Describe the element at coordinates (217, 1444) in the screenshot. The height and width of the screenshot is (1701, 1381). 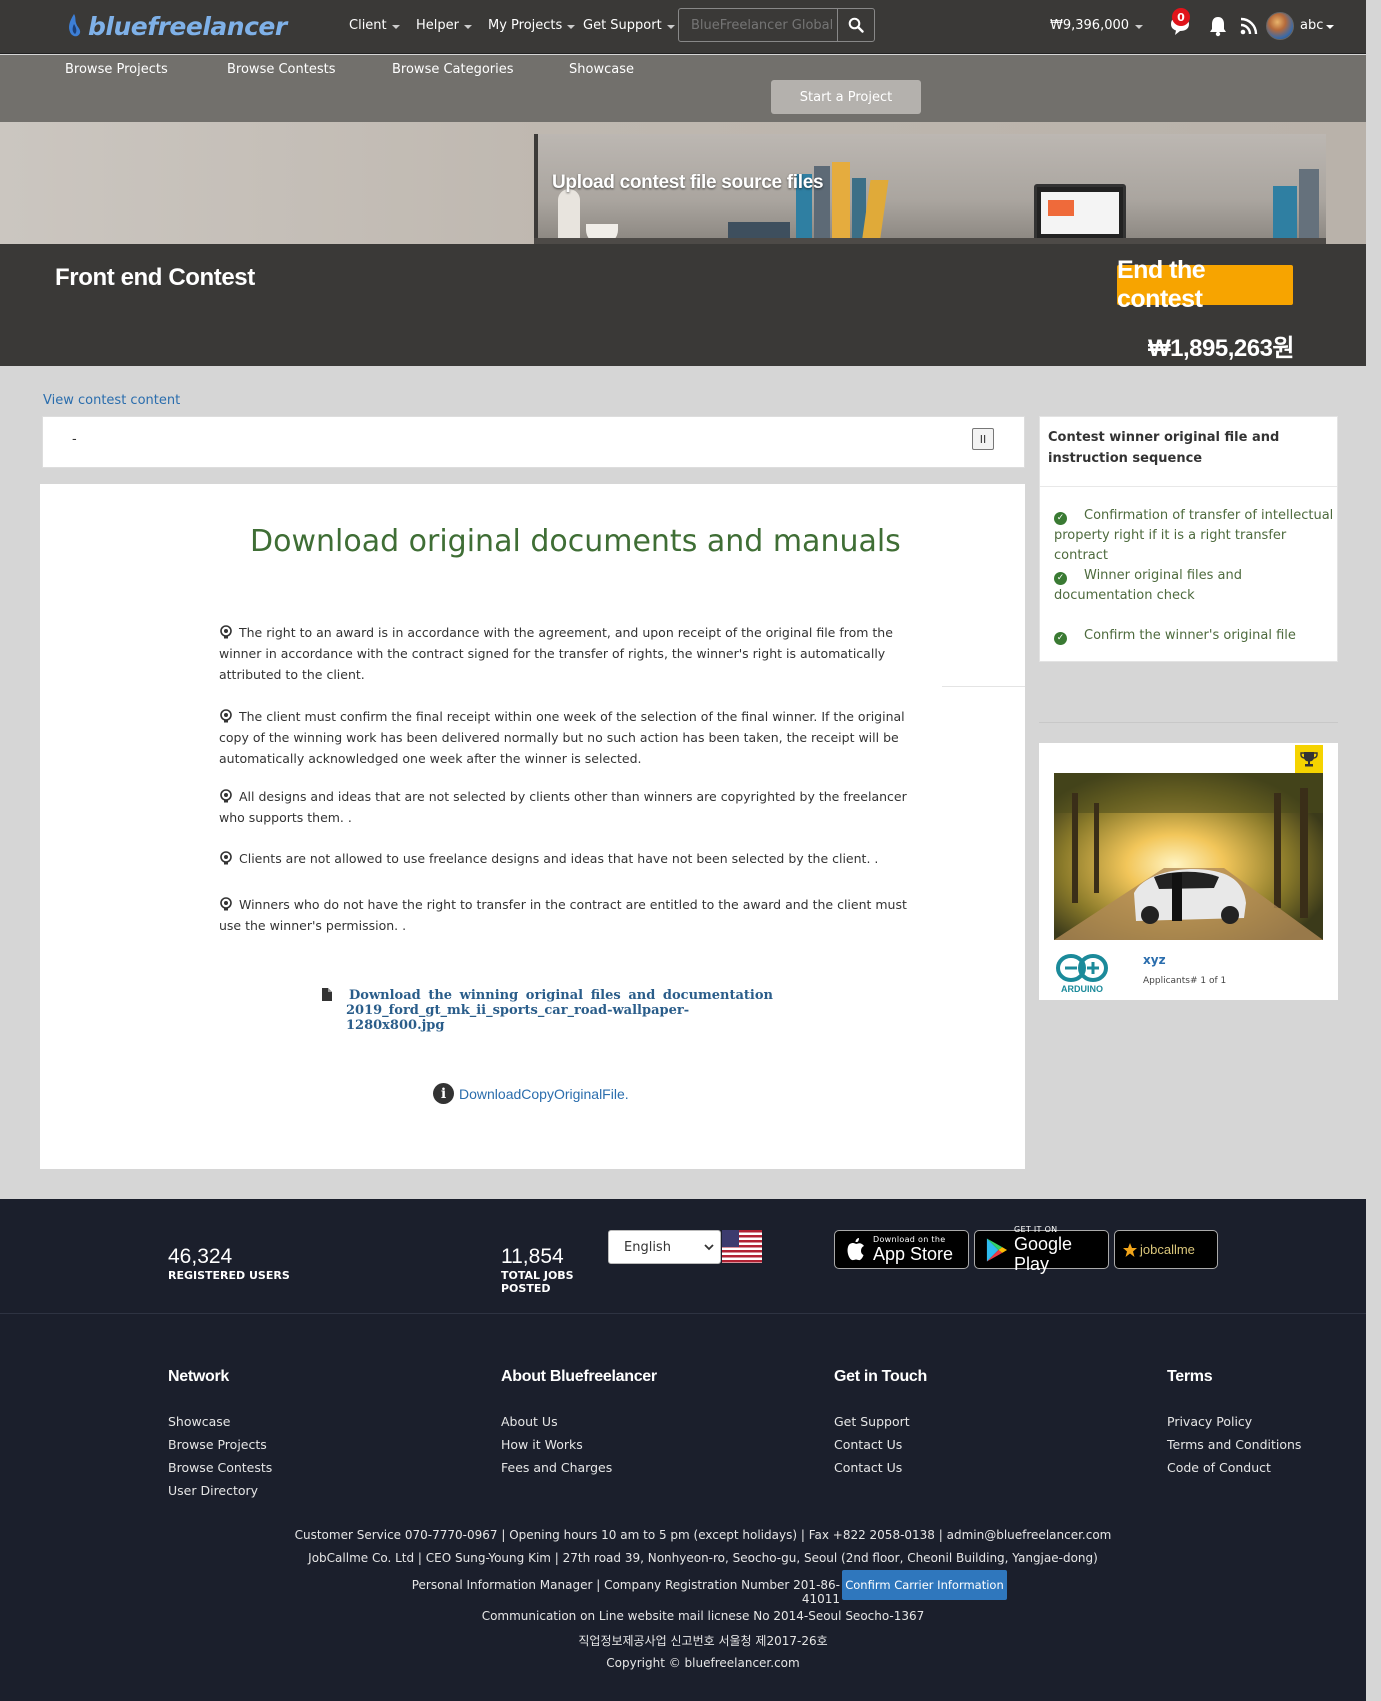
I see `footer-link-browse-projects: Browse Projects` at that location.